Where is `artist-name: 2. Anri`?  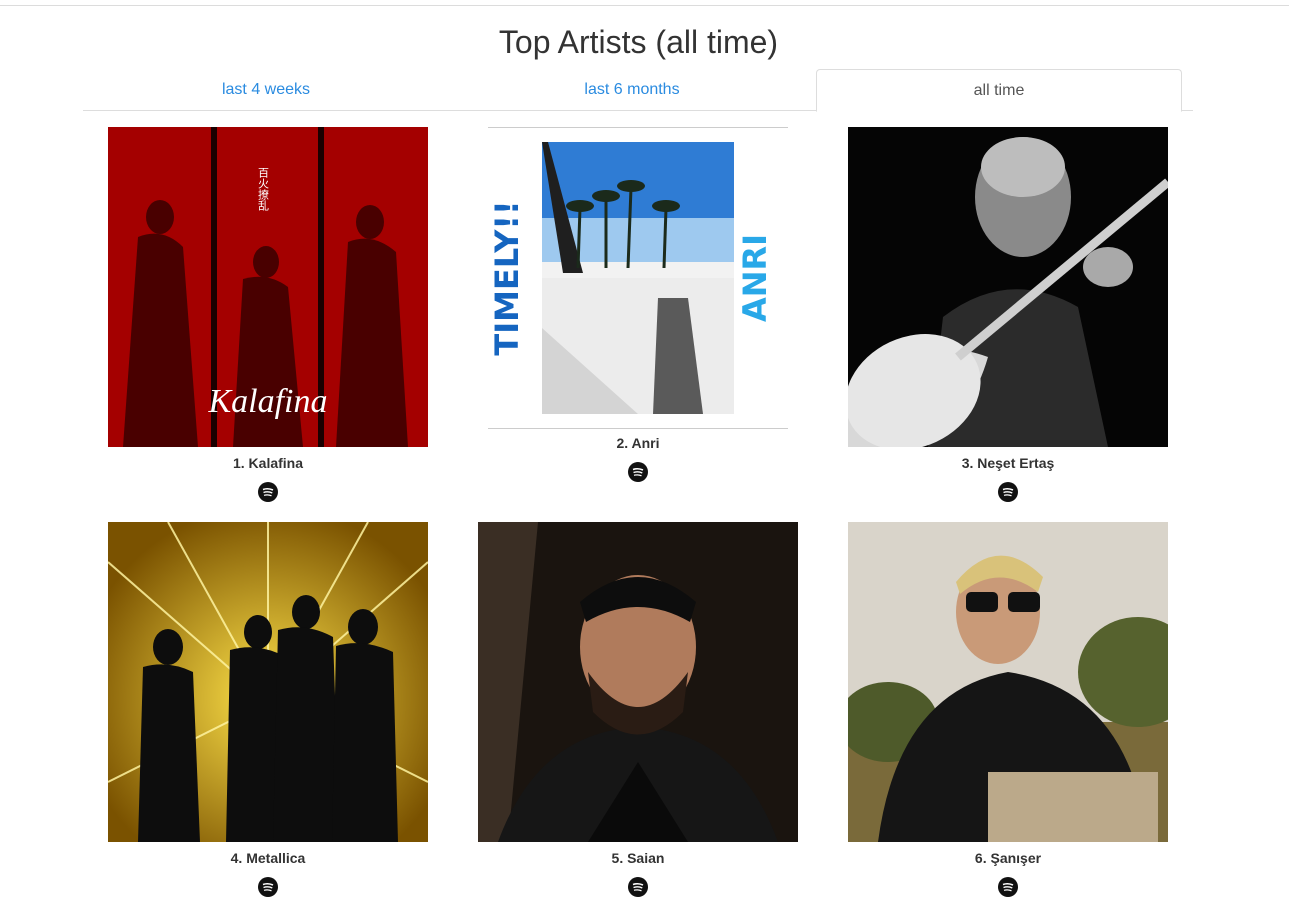 artist-name: 2. Anri is located at coordinates (638, 443).